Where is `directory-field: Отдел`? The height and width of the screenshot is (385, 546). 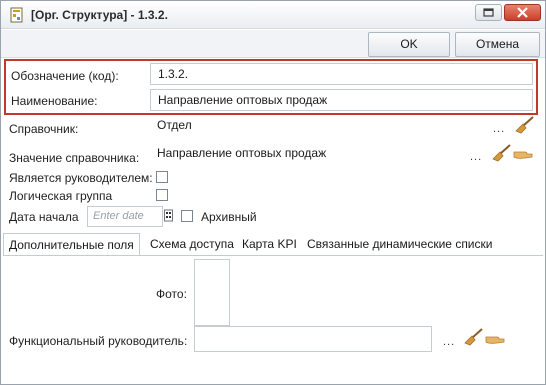 directory-field: Отдел is located at coordinates (330, 127).